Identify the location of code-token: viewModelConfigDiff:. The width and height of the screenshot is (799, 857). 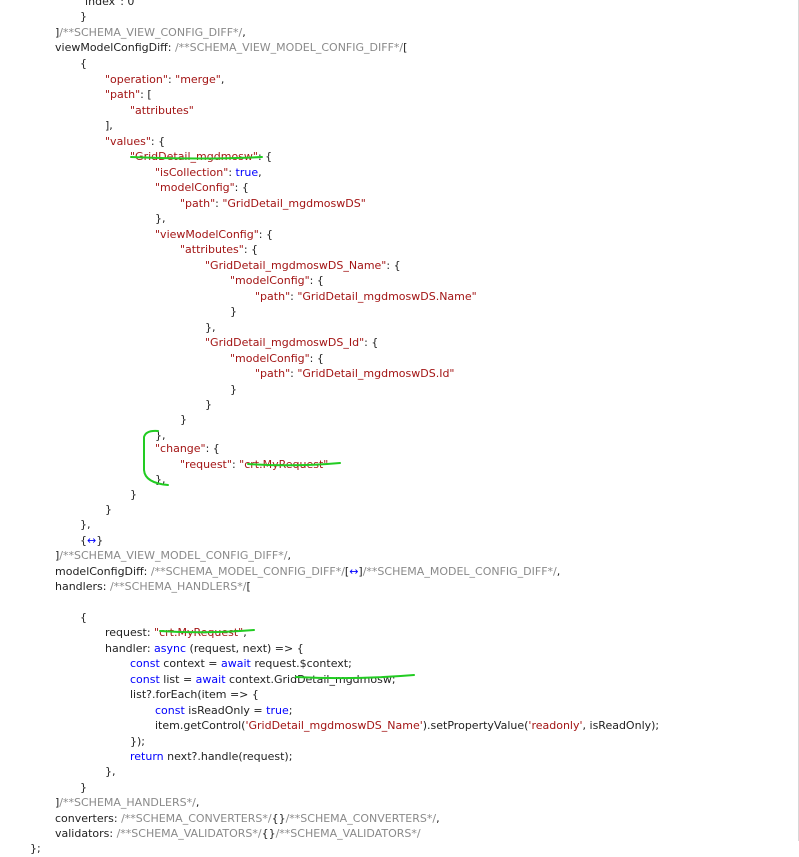
(115, 47).